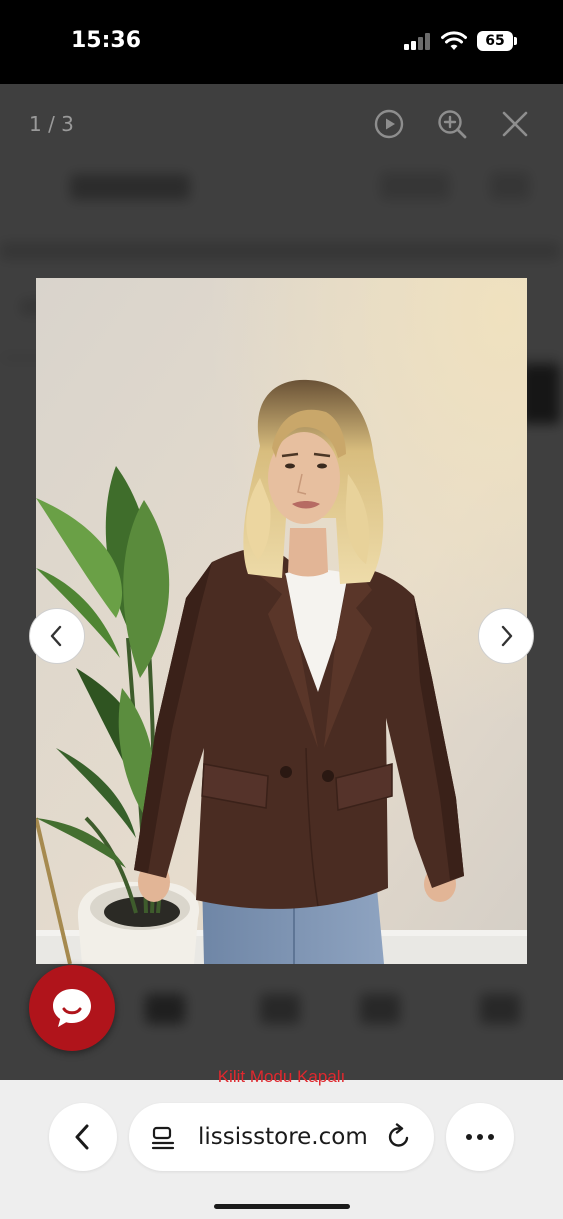 The height and width of the screenshot is (1219, 563). I want to click on home-indicator, so click(282, 1206).